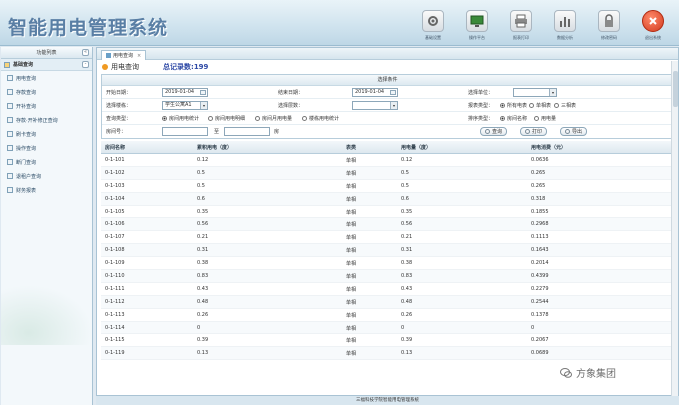  Describe the element at coordinates (203, 237) in the screenshot. I see `table-cell: 0.21` at that location.